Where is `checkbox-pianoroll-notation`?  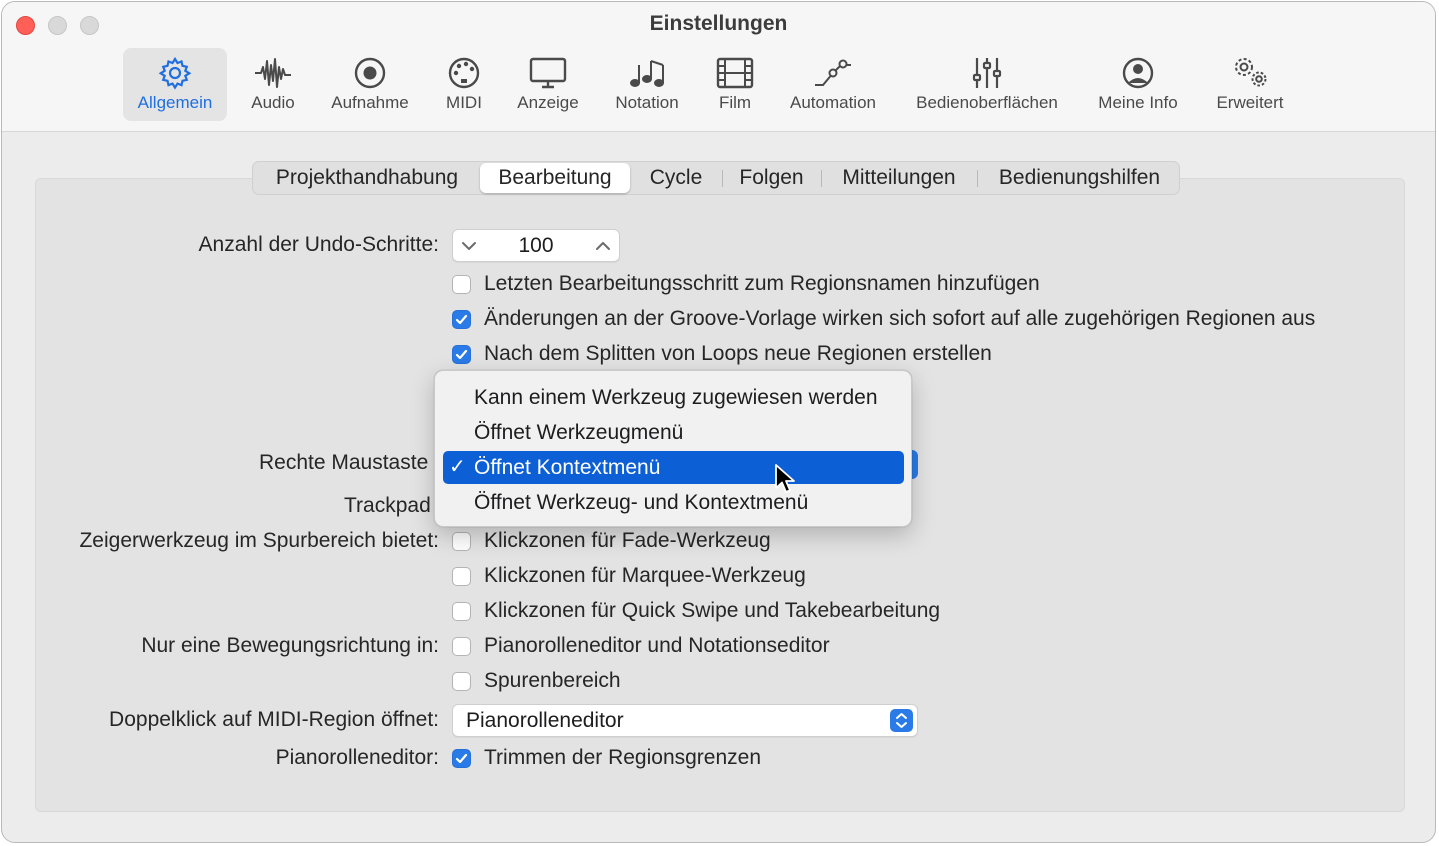 checkbox-pianoroll-notation is located at coordinates (461, 646).